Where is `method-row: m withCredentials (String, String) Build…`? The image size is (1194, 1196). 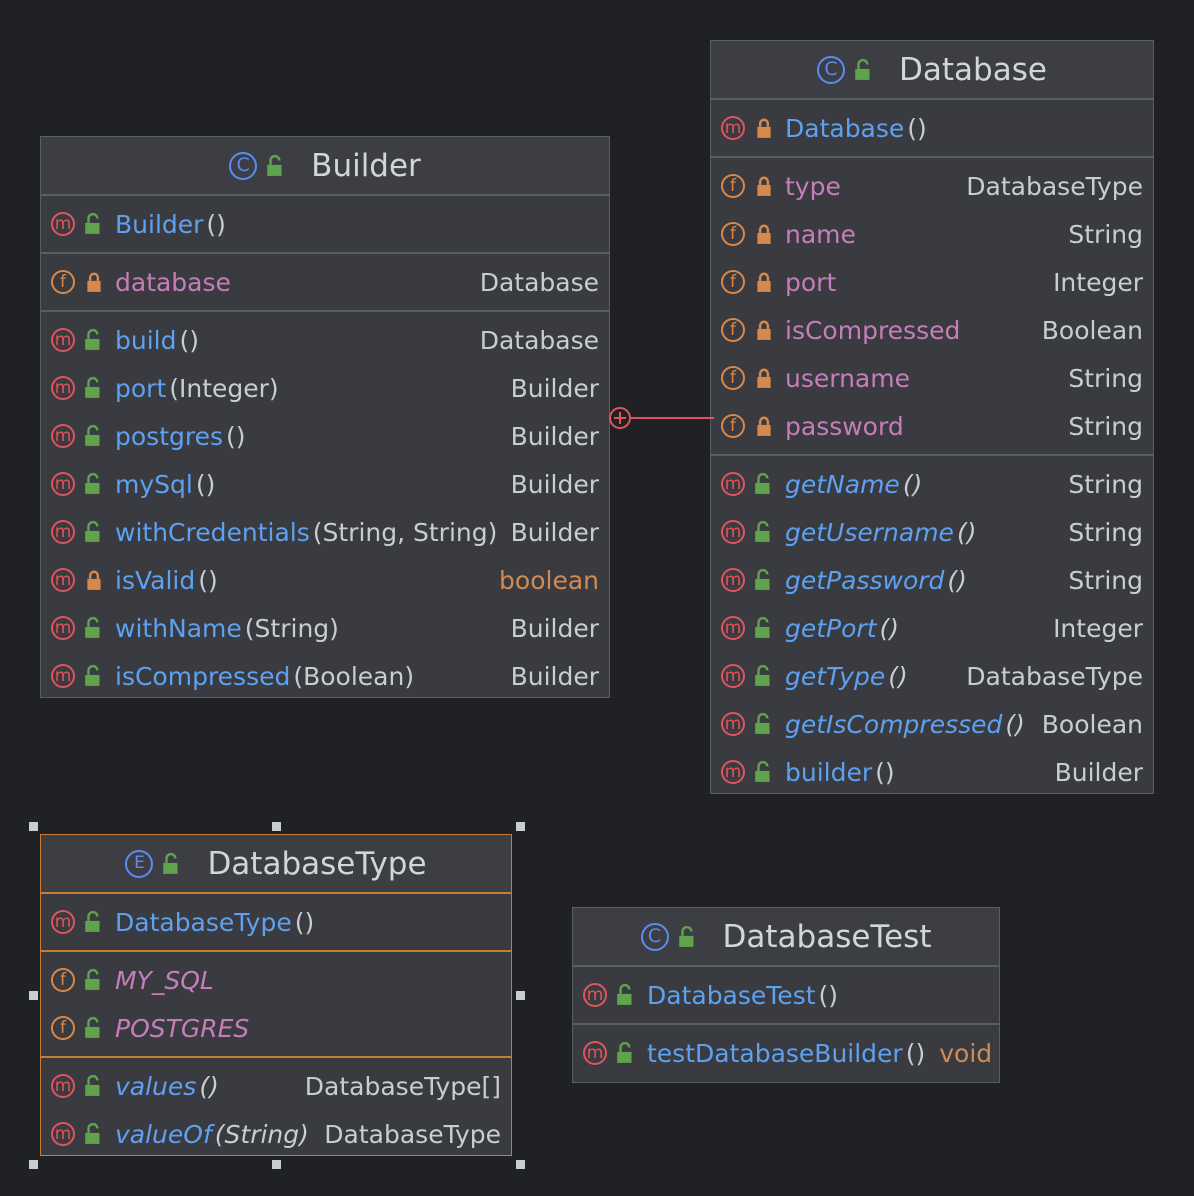
method-row: m withCredentials (String, String) Build… is located at coordinates (325, 532).